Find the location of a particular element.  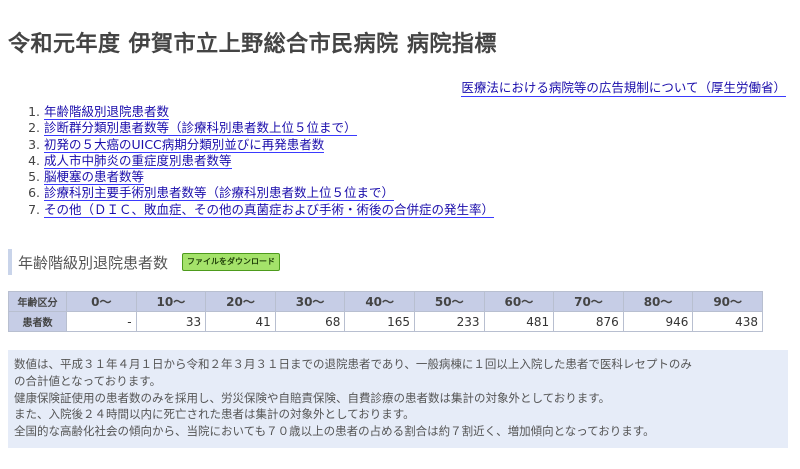

toc-number: 6. is located at coordinates (34, 193).